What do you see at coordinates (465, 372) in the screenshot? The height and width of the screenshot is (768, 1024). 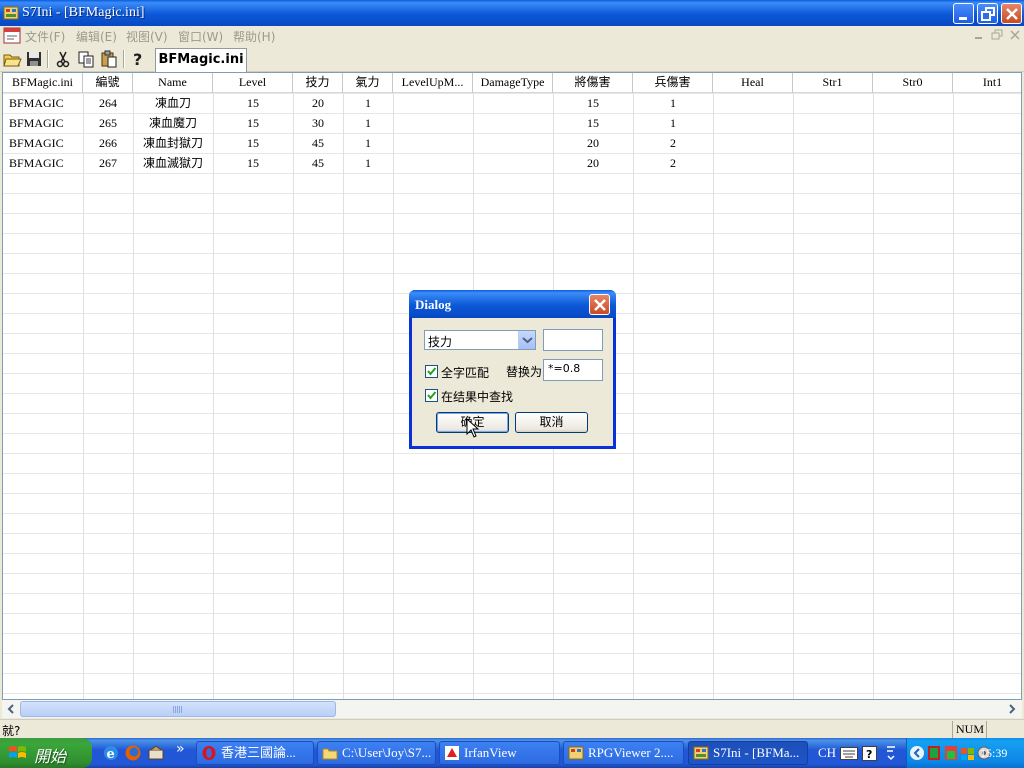 I see `whole-match-label: 全字匹配` at bounding box center [465, 372].